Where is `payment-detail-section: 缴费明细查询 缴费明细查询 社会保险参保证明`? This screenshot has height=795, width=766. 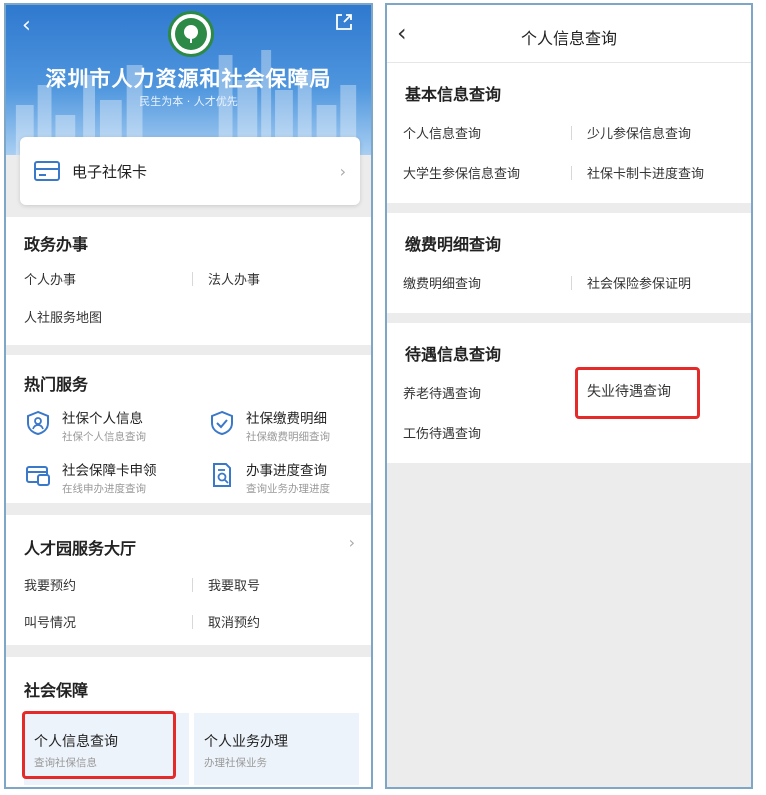 payment-detail-section: 缴费明细查询 缴费明细查询 社会保险参保证明 is located at coordinates (569, 263).